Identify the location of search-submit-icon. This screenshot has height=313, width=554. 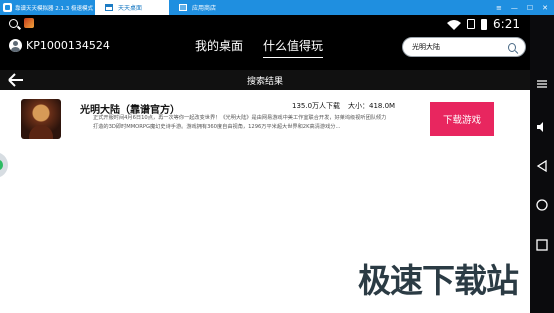
(512, 47).